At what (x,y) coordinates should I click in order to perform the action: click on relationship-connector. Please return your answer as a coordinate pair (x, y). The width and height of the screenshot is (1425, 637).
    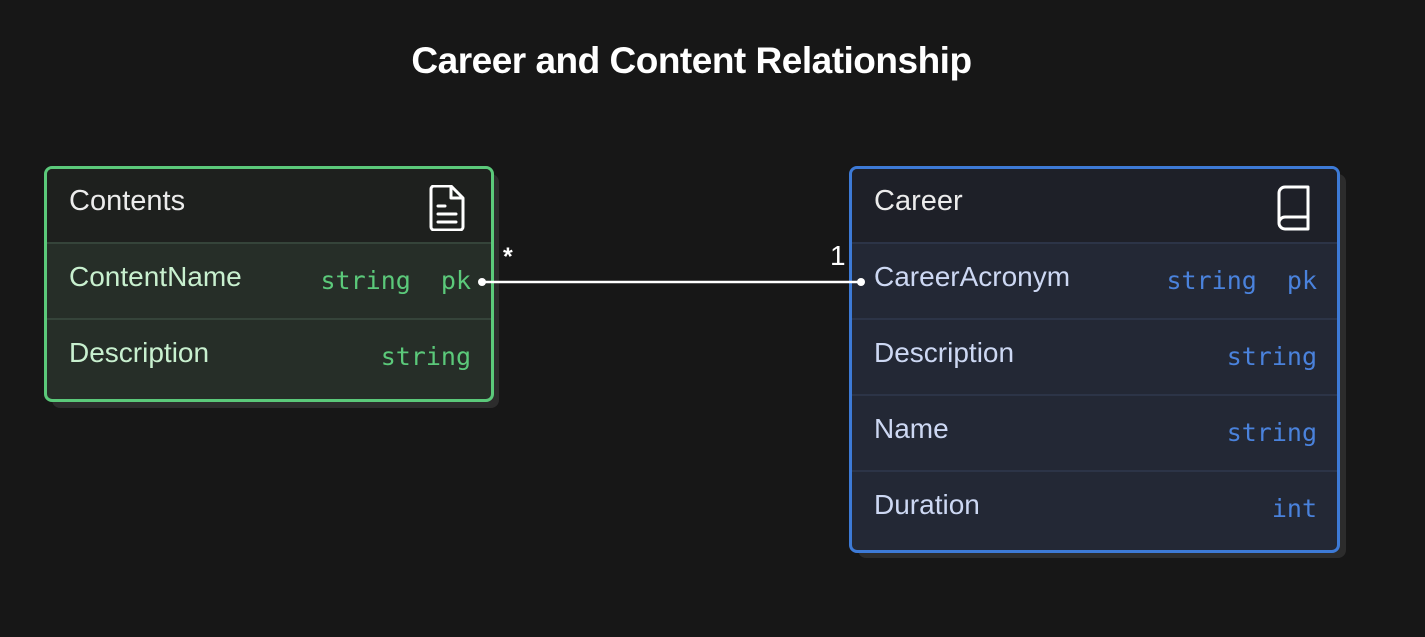
    Looking at the image, I should click on (671, 282).